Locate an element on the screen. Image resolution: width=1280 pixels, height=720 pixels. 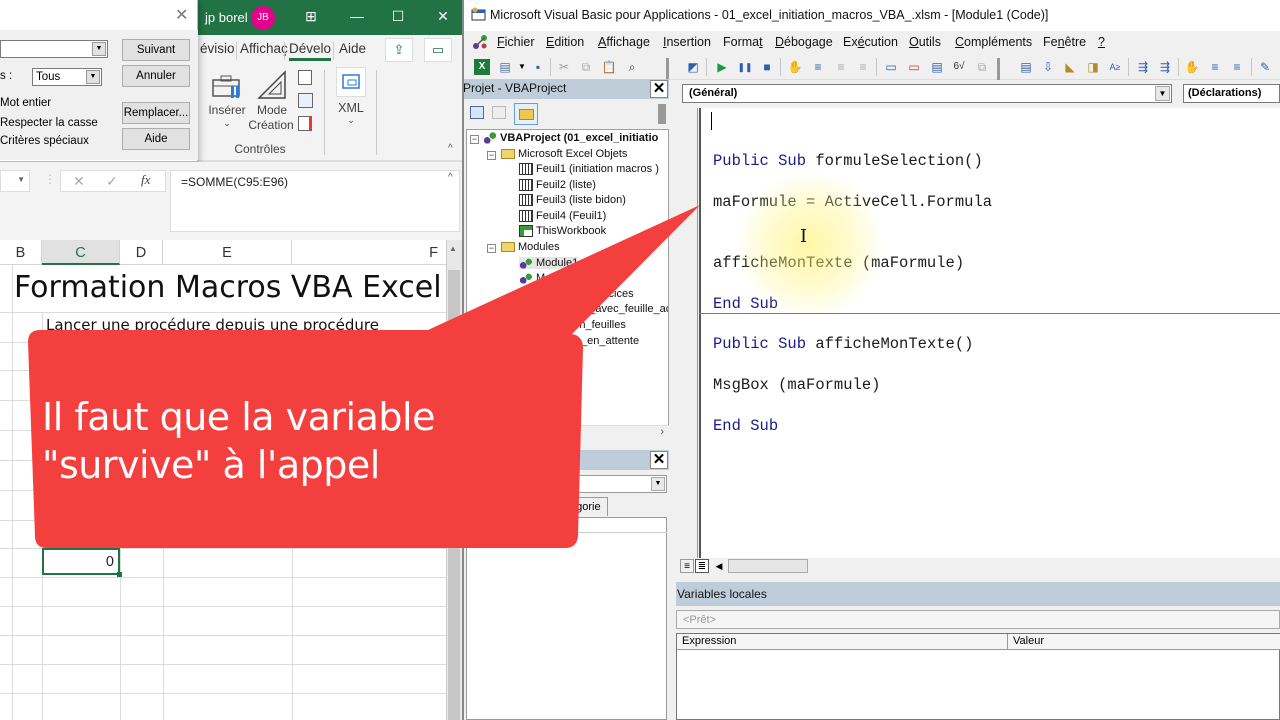
menu-insertion: Insertion is located at coordinates (687, 42).